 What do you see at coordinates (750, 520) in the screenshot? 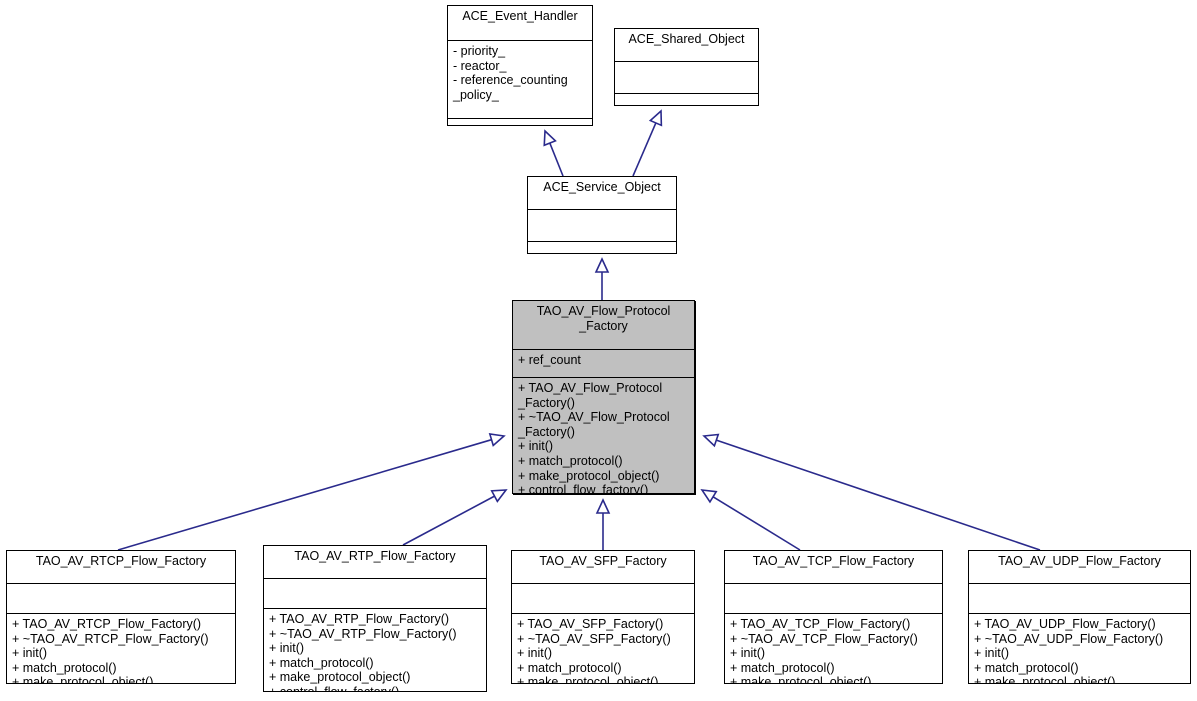
I see `generalization-arrow-e7` at bounding box center [750, 520].